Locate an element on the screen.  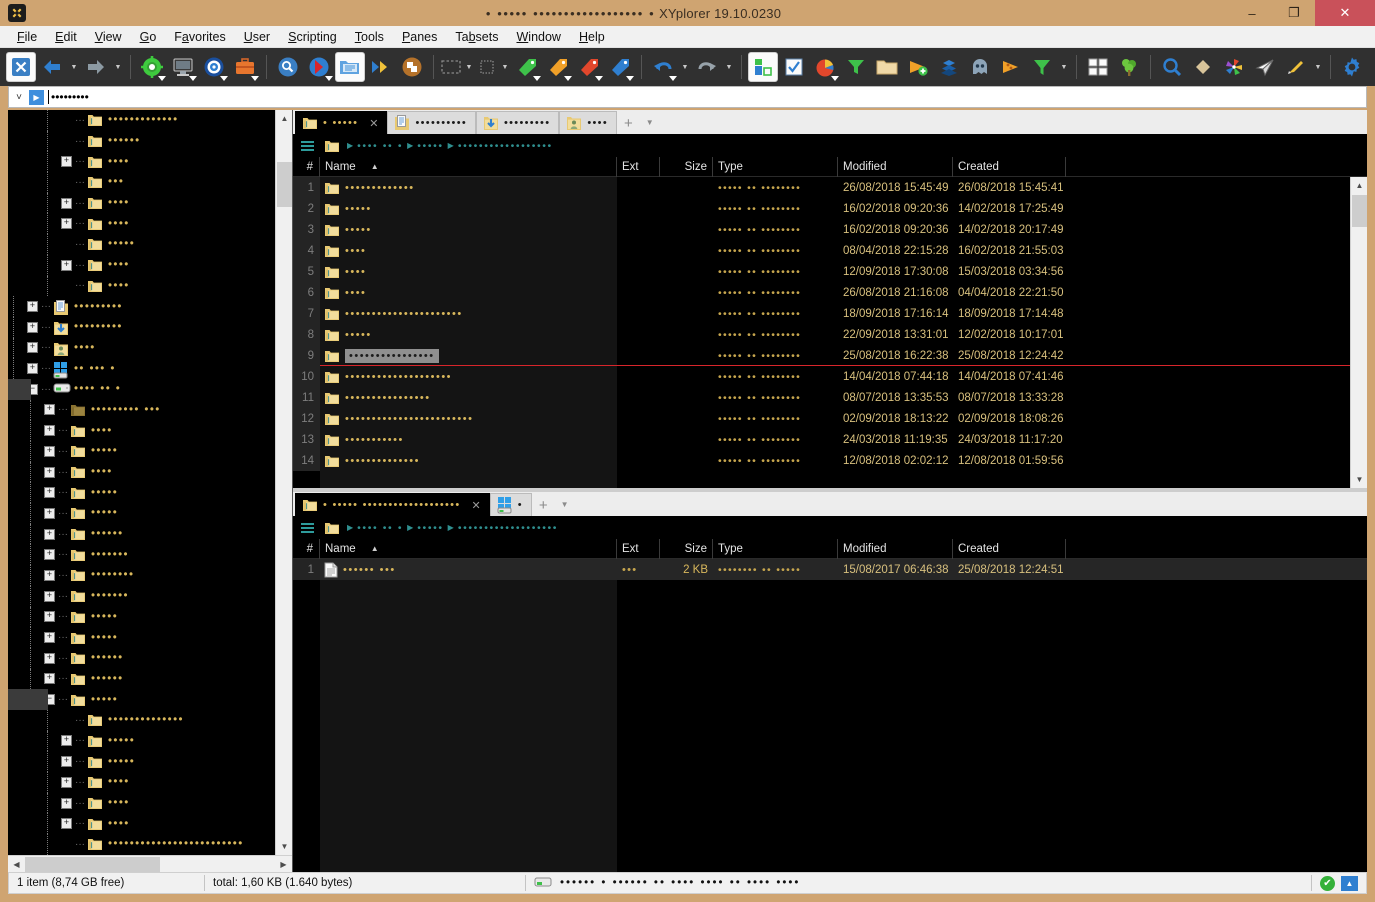
cell-name: •••••••••••••••••••••••• is located at coordinates (468, 418).